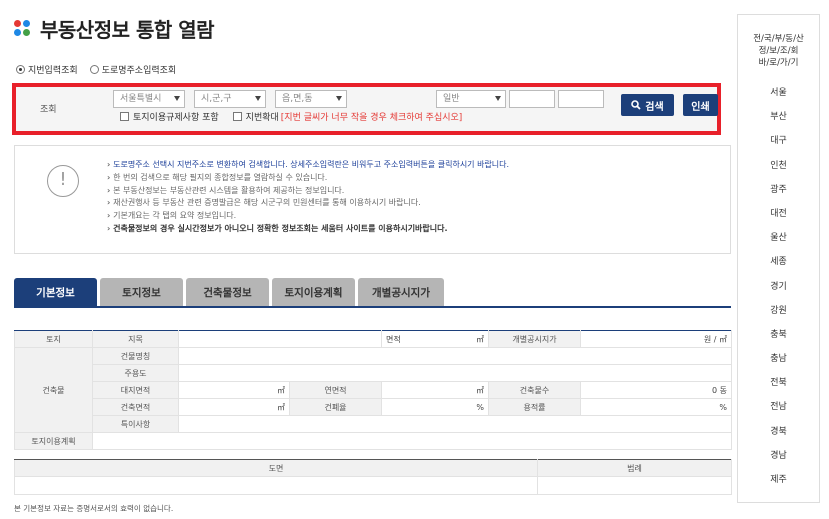 The image size is (829, 519). Describe the element at coordinates (63, 181) in the screenshot. I see `exclamation-icon: !` at that location.